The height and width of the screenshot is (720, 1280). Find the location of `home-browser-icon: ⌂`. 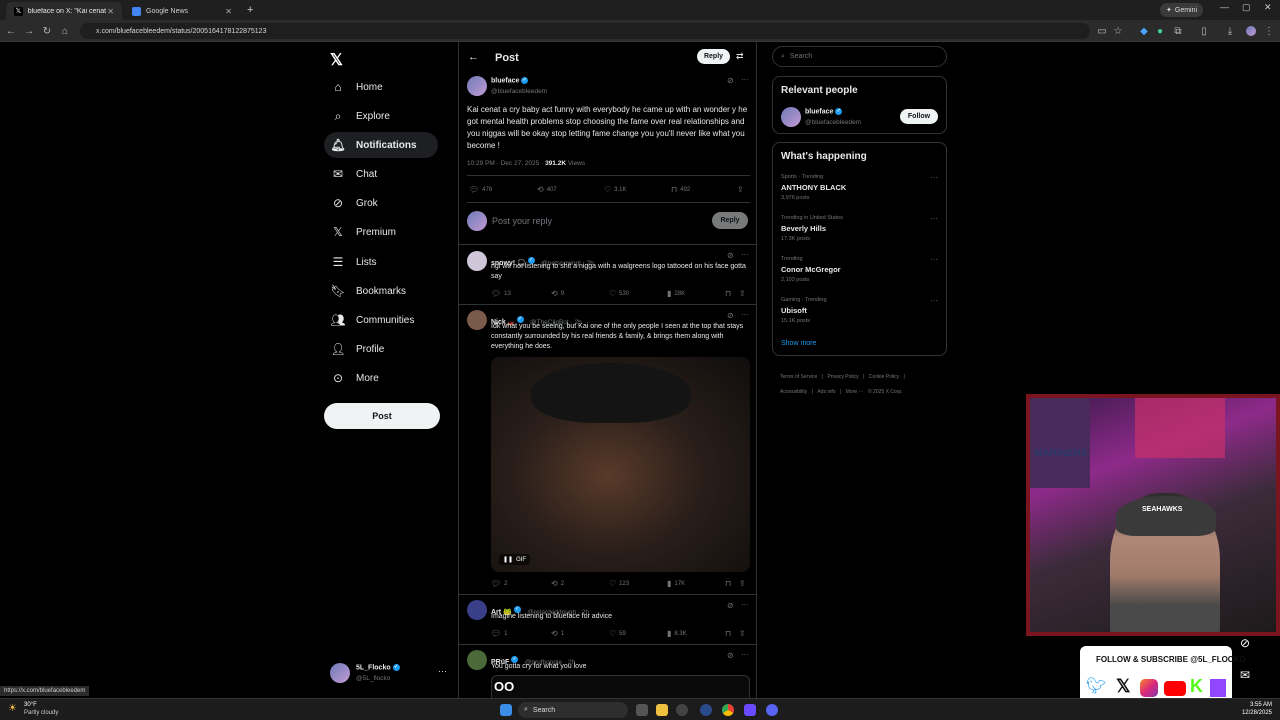

home-browser-icon: ⌂ is located at coordinates (65, 31).